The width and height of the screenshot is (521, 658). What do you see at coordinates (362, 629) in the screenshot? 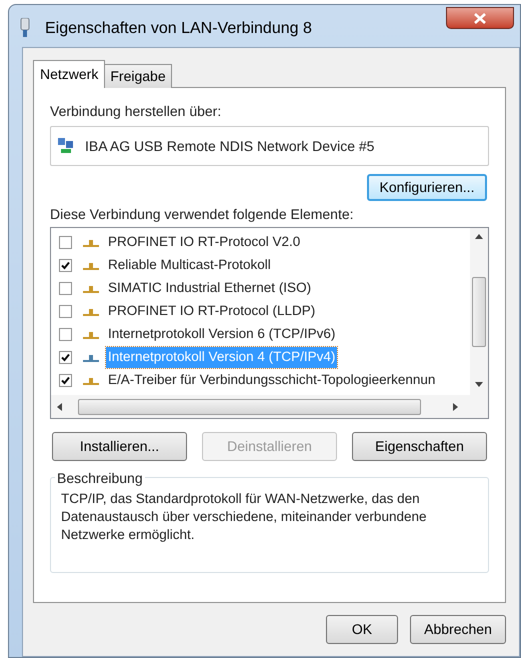
I see `ok-button: OK` at bounding box center [362, 629].